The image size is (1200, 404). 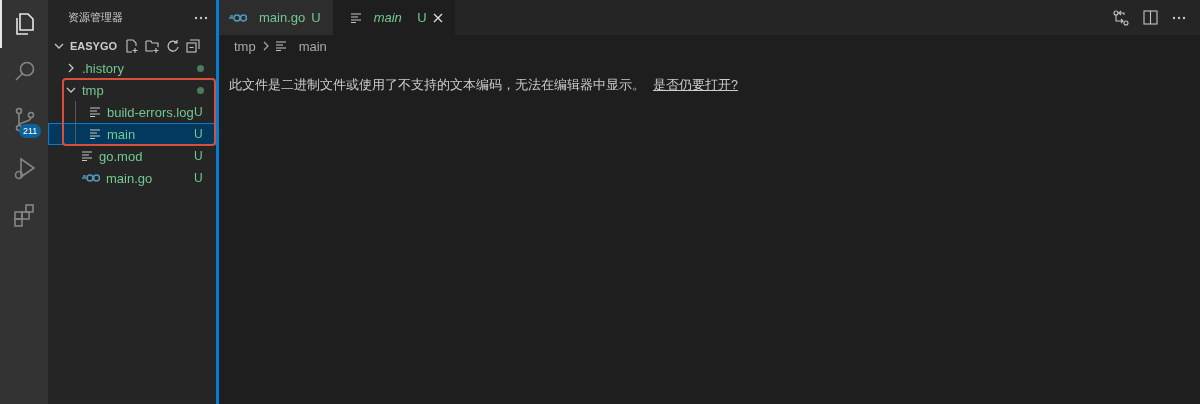 What do you see at coordinates (132, 156) in the screenshot?
I see `tree-item: go.mod U` at bounding box center [132, 156].